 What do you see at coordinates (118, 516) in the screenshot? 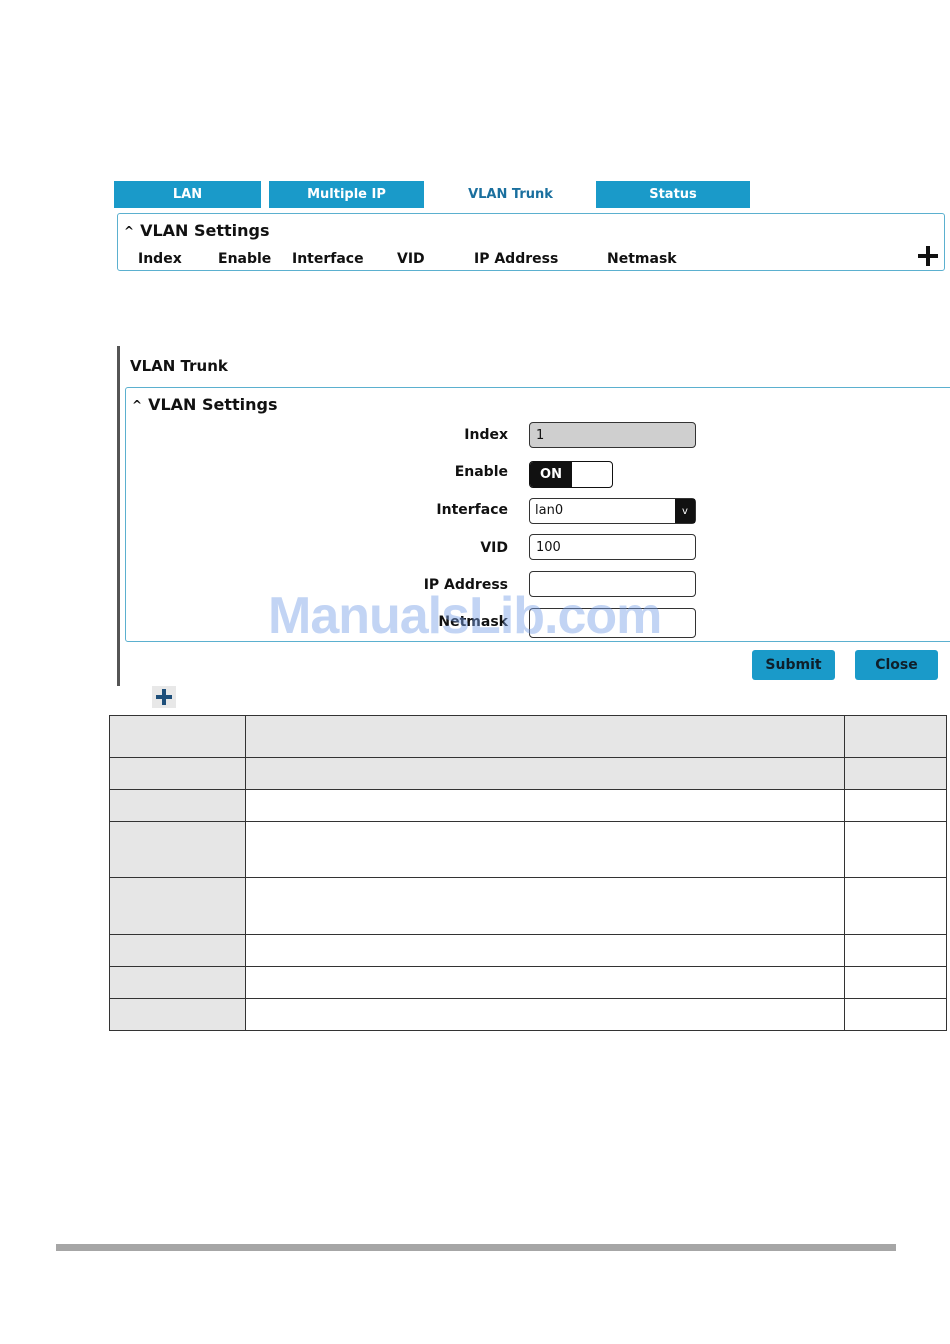
I see `dialog-left-border` at bounding box center [118, 516].